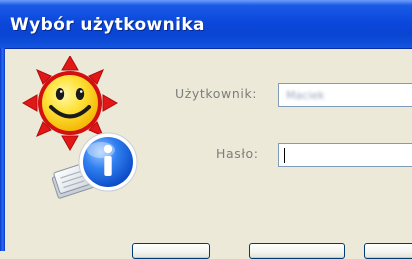 The width and height of the screenshot is (412, 259). What do you see at coordinates (2, 149) in the screenshot?
I see `window-frame-left` at bounding box center [2, 149].